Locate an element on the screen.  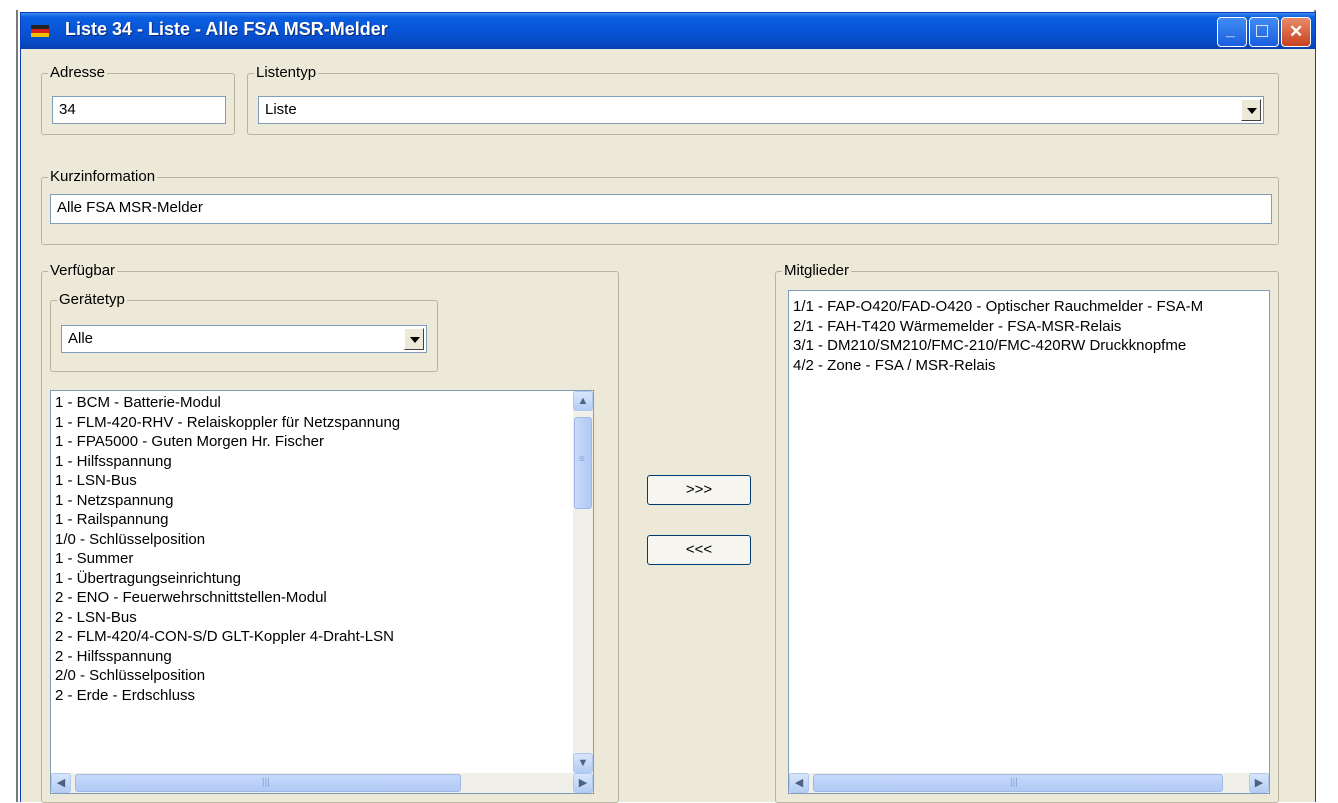
add-member-button: >>> is located at coordinates (699, 490).